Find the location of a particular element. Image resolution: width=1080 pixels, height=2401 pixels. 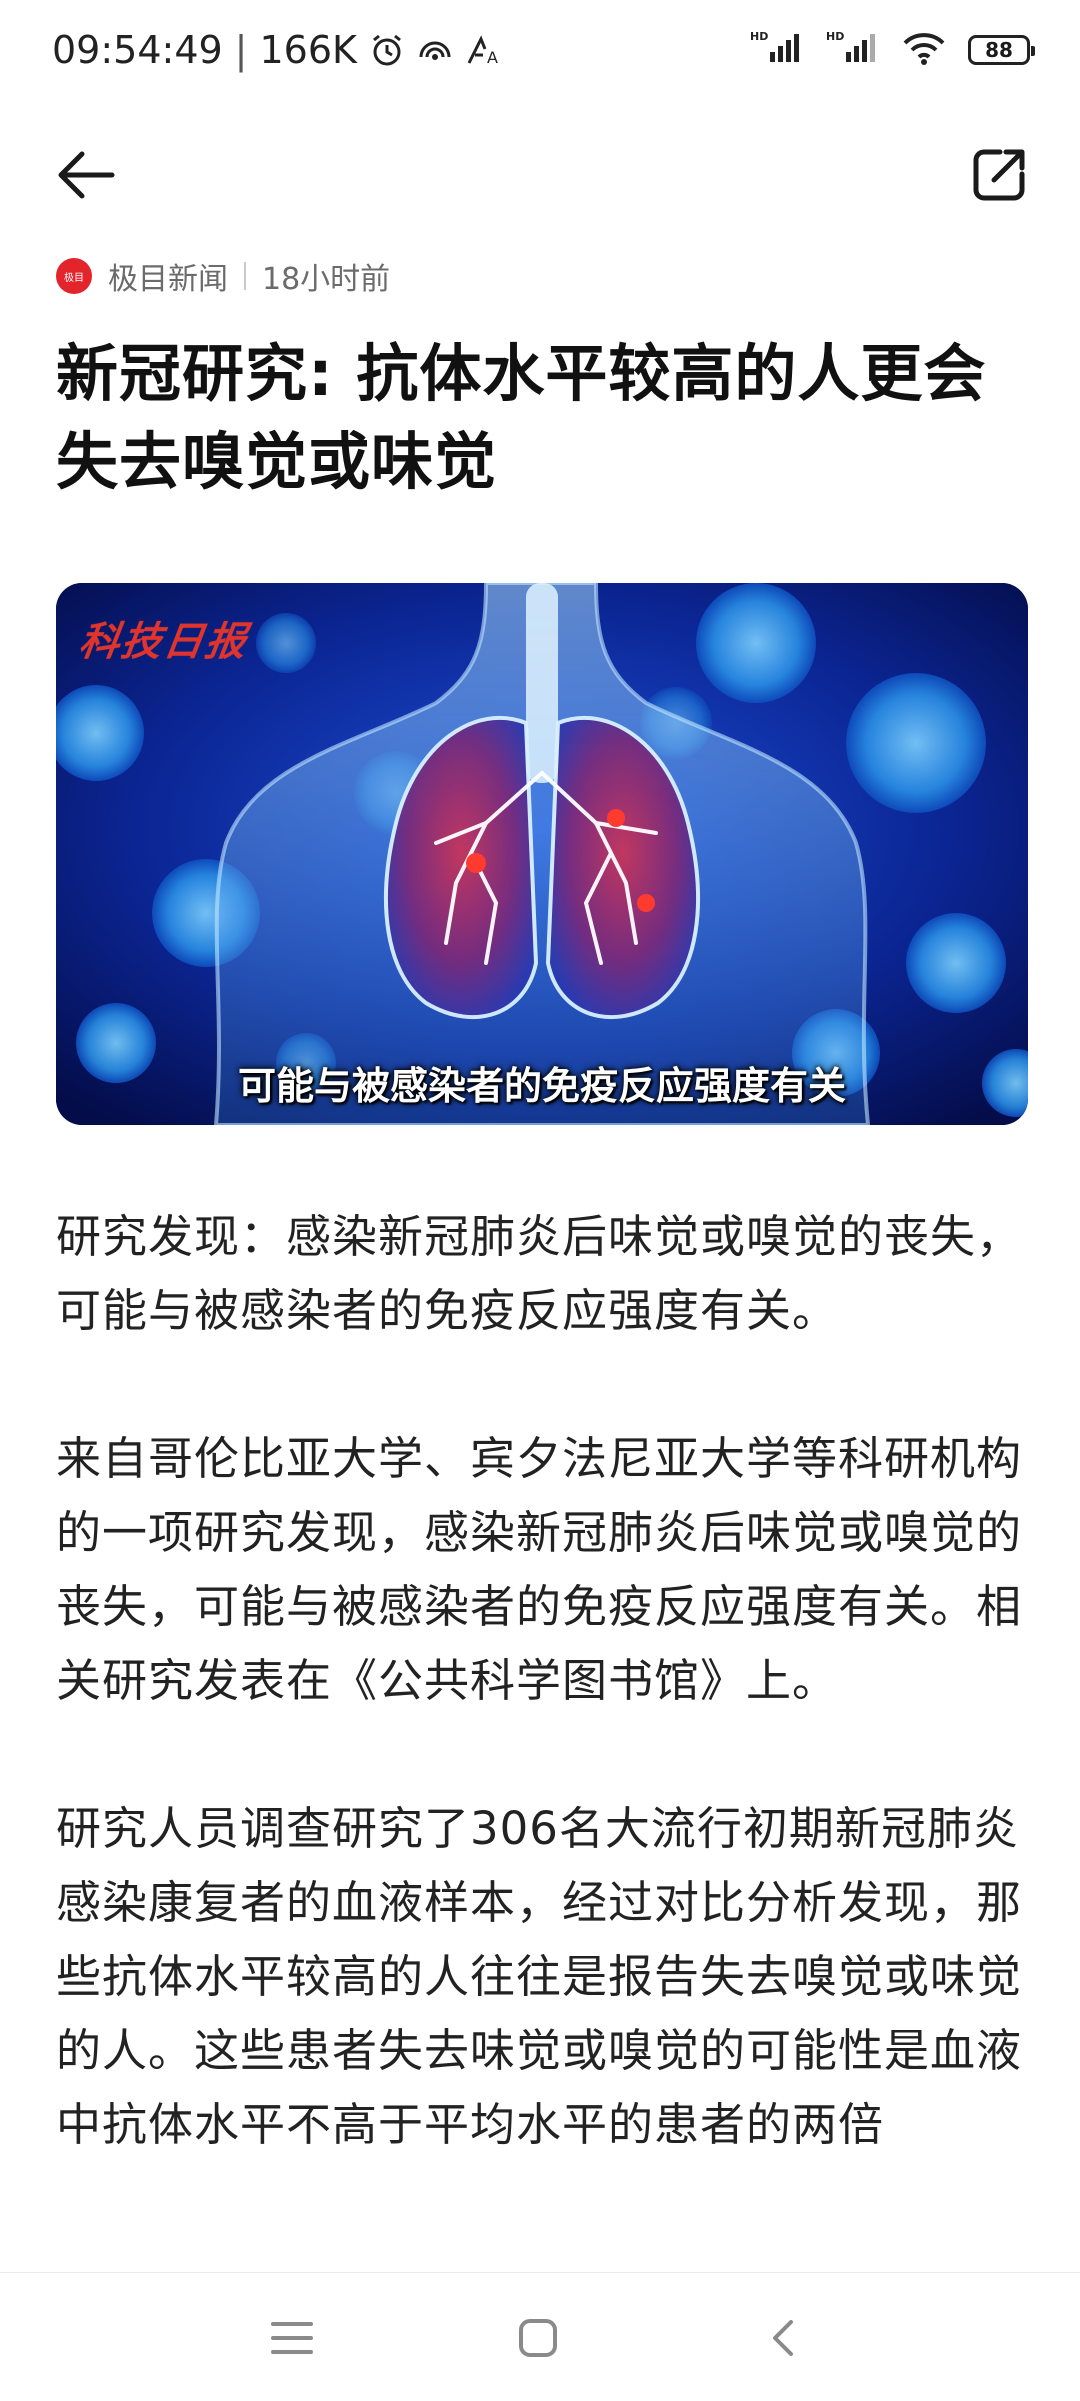

share-icon is located at coordinates (999, 175).